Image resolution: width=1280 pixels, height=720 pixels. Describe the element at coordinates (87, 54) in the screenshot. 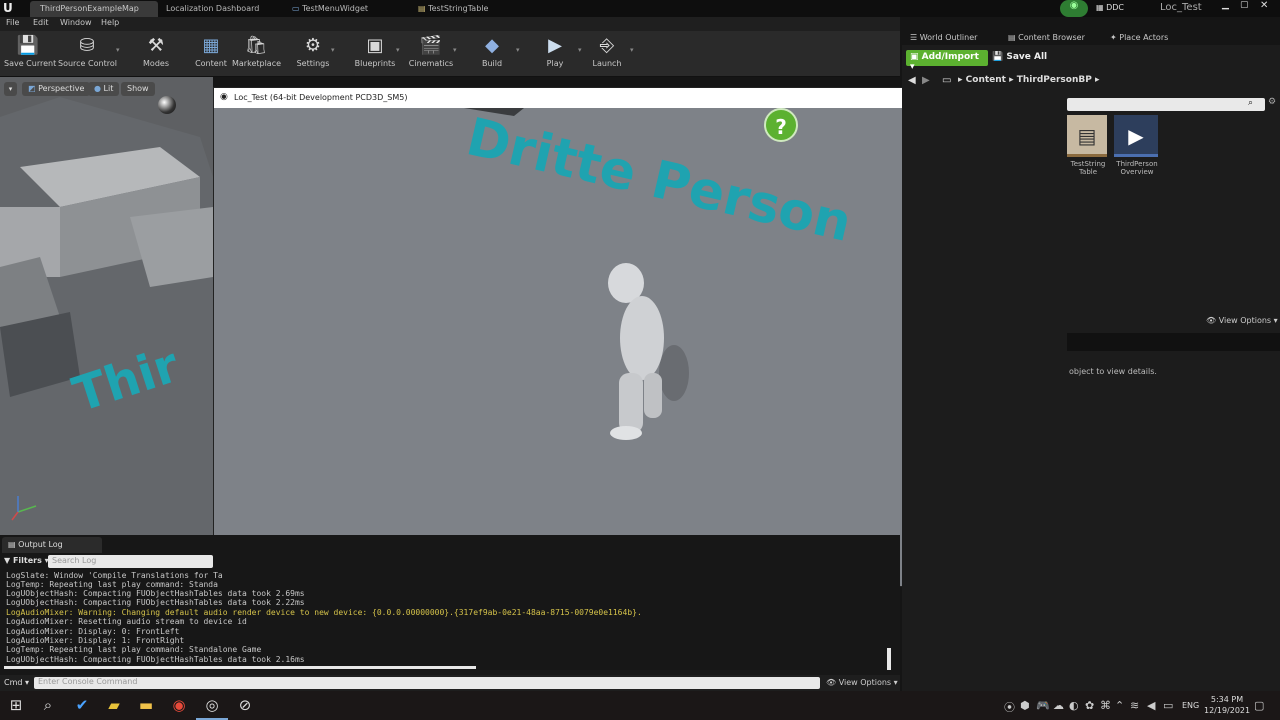

I see `source-control-button: ⛁ Source Control` at that location.